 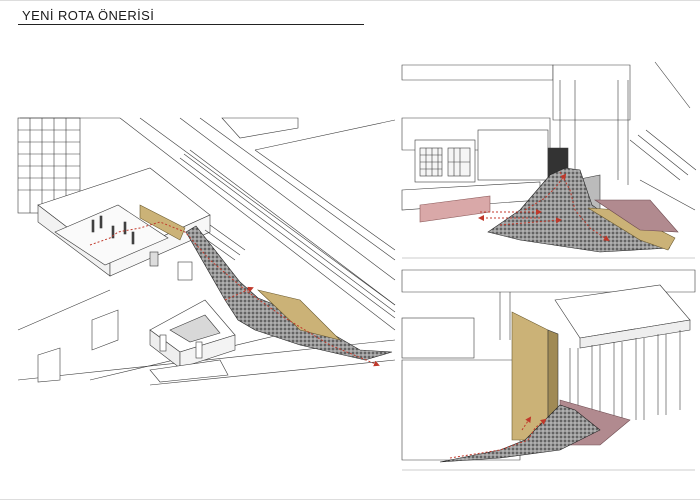 What do you see at coordinates (192, 334) in the screenshot?
I see `triangular-pavilion` at bounding box center [192, 334].